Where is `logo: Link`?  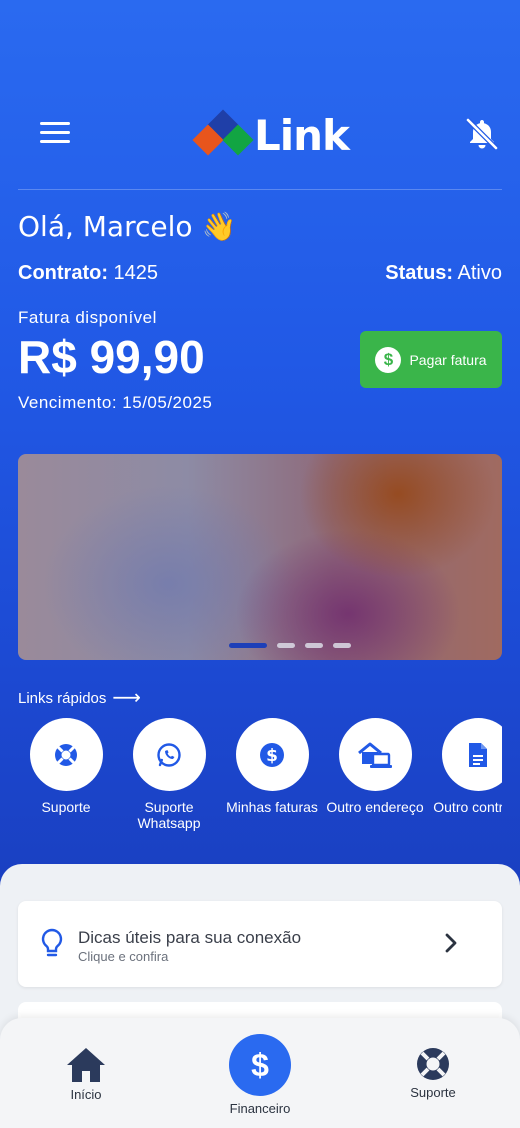
logo: Link is located at coordinates (271, 134).